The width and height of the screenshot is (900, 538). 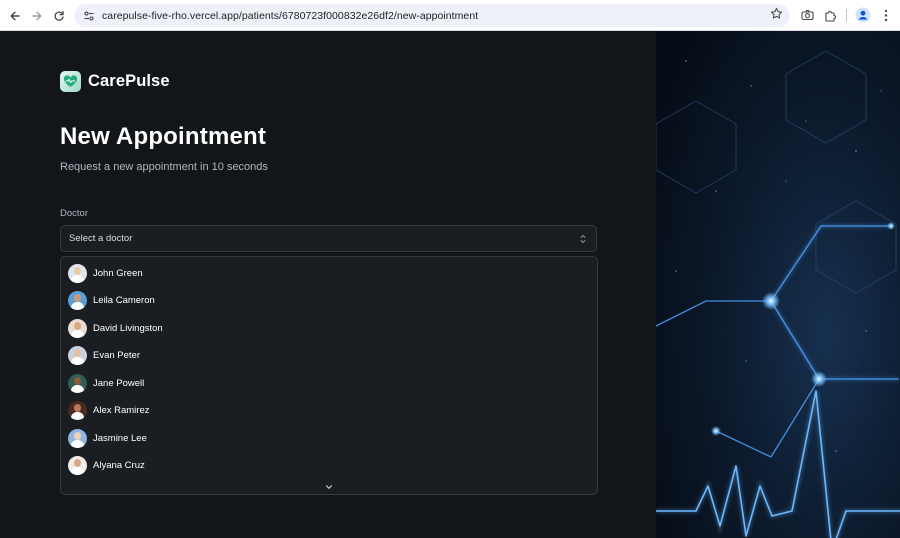 What do you see at coordinates (119, 383) in the screenshot?
I see `doctor-name: Jane Powell` at bounding box center [119, 383].